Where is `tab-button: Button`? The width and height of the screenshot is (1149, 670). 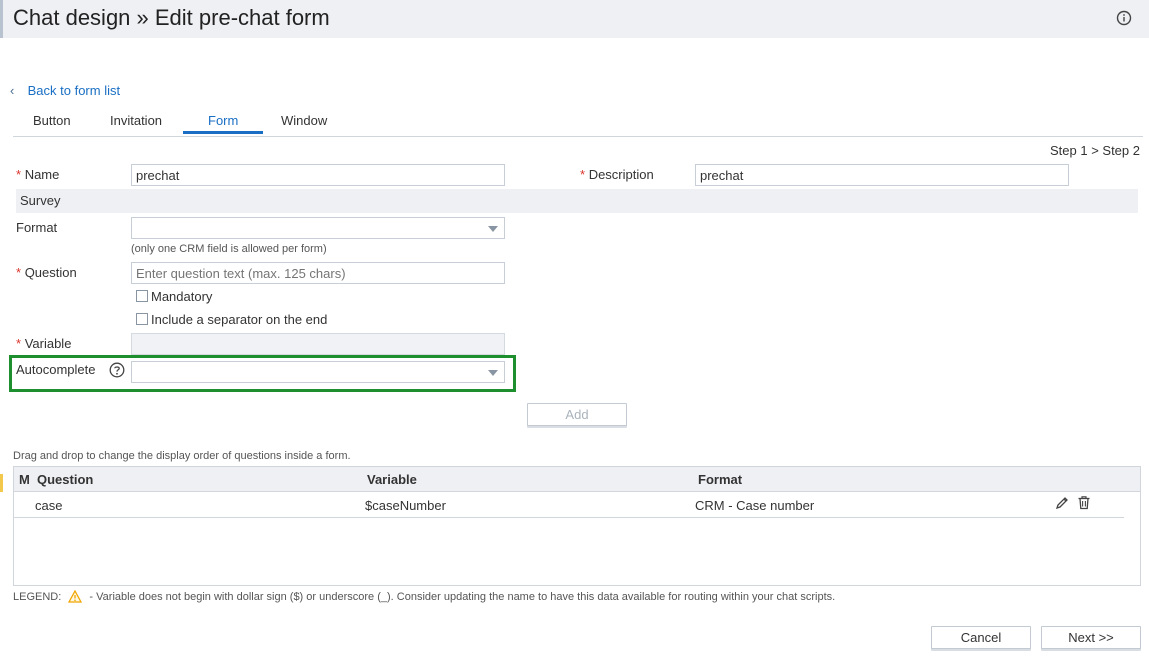 tab-button: Button is located at coordinates (52, 120).